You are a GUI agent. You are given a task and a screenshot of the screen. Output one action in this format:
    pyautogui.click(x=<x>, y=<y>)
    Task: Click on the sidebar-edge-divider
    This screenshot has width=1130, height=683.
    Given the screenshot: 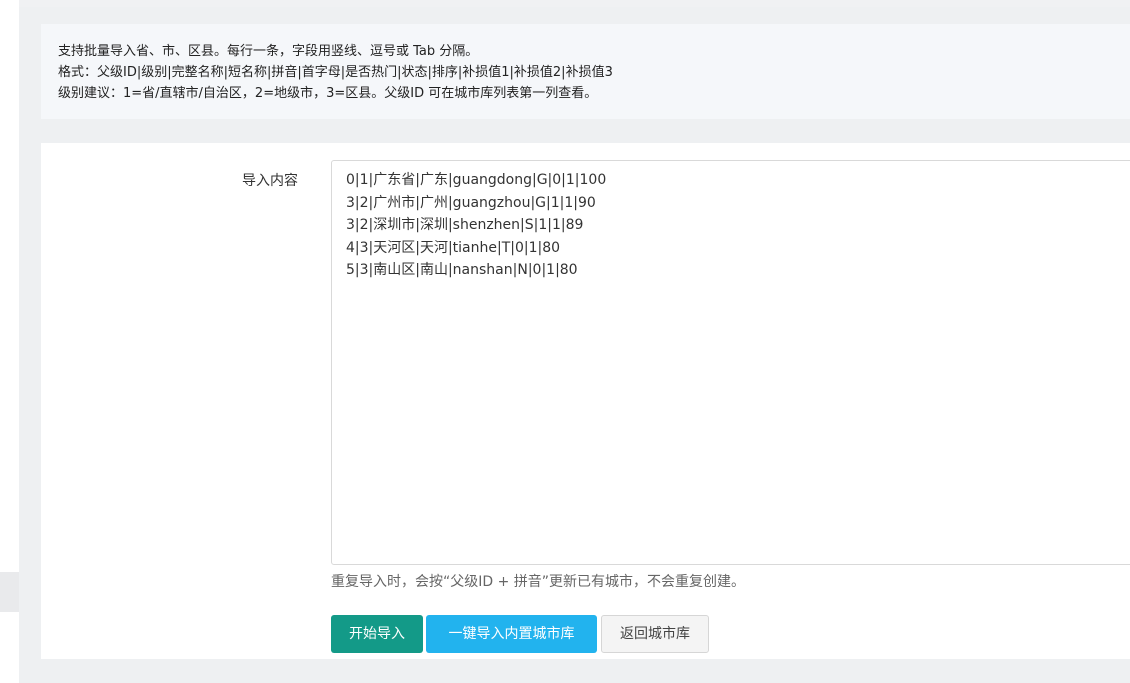 What is the action you would take?
    pyautogui.click(x=9, y=592)
    